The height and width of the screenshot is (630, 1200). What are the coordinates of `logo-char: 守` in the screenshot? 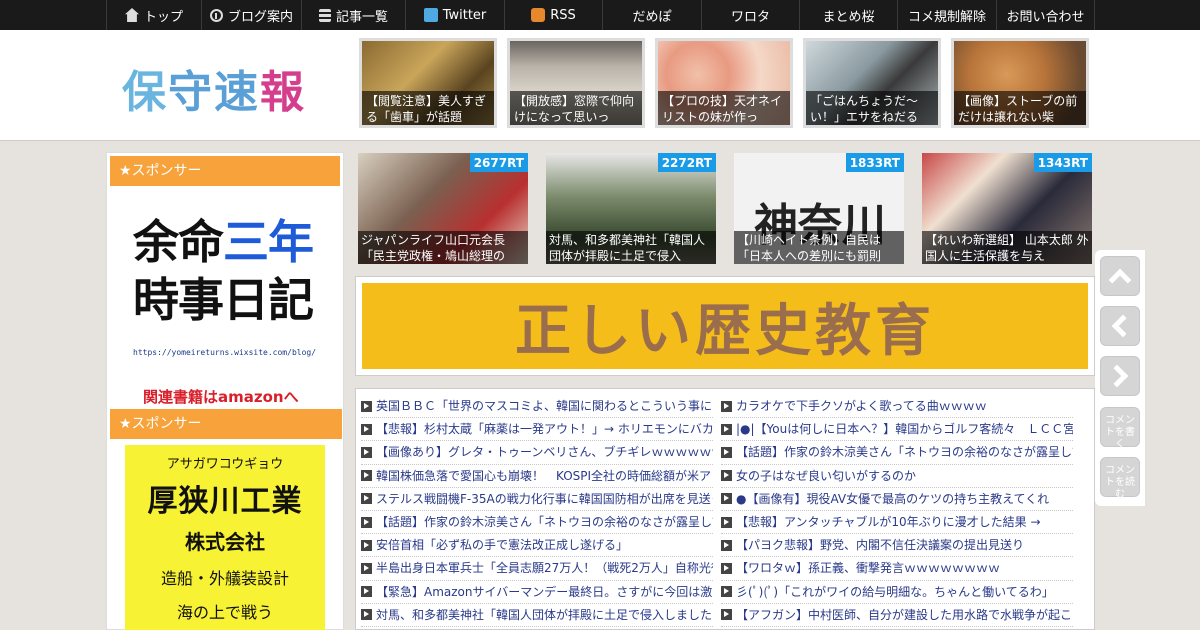 It's located at (191, 92).